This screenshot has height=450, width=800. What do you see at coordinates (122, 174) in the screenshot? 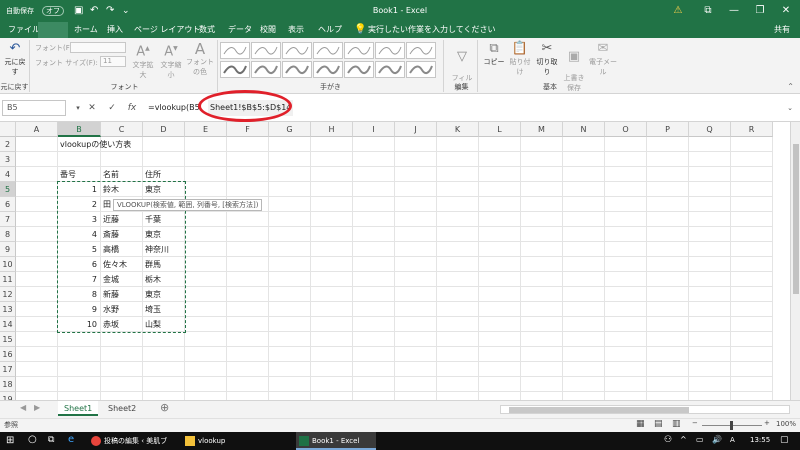
I see `header-cell-name: 名前` at bounding box center [122, 174].